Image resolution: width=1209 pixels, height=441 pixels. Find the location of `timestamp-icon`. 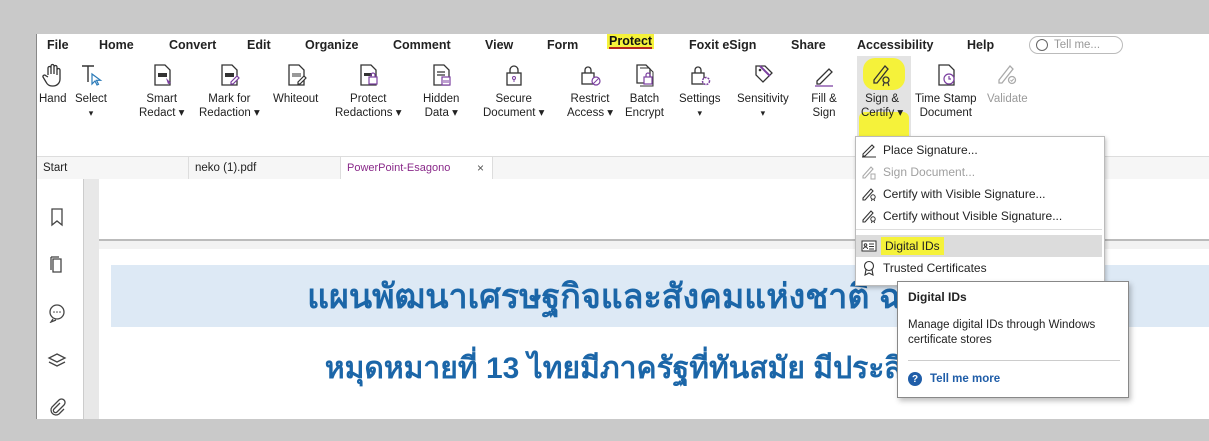

timestamp-icon is located at coordinates (946, 75).